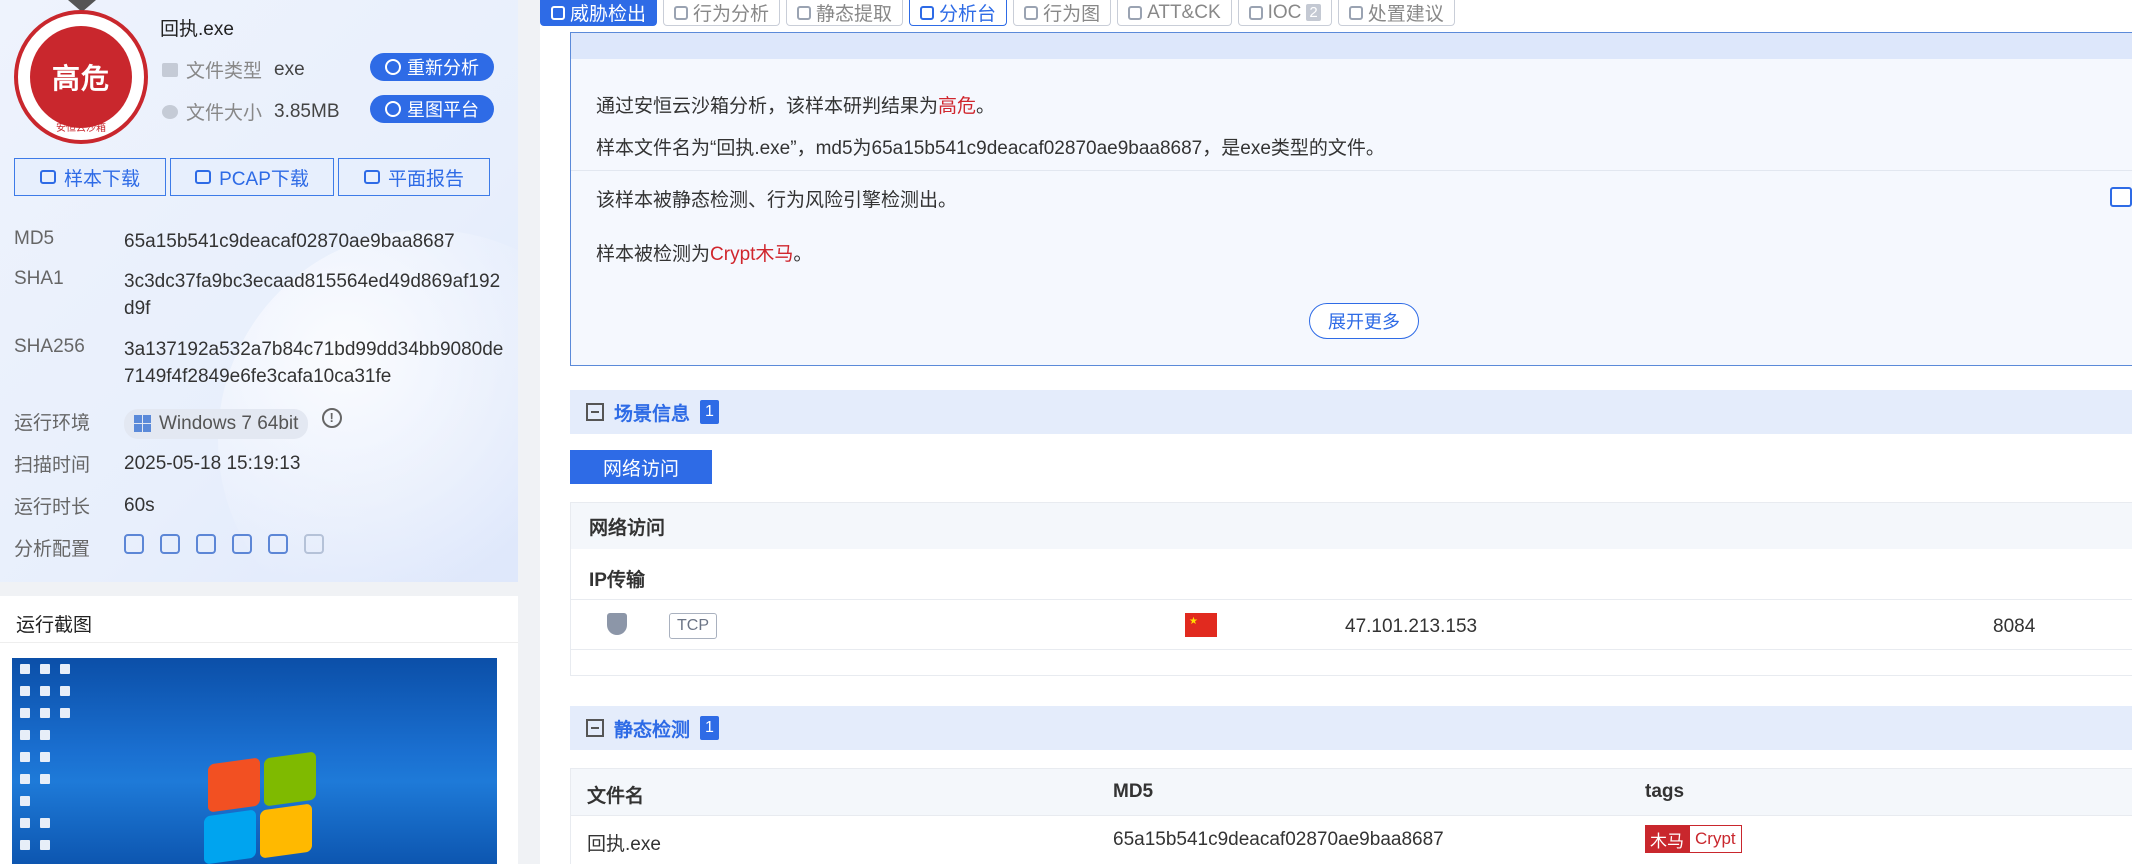 The image size is (2132, 864). I want to click on env-label: 运行环境, so click(52, 423).